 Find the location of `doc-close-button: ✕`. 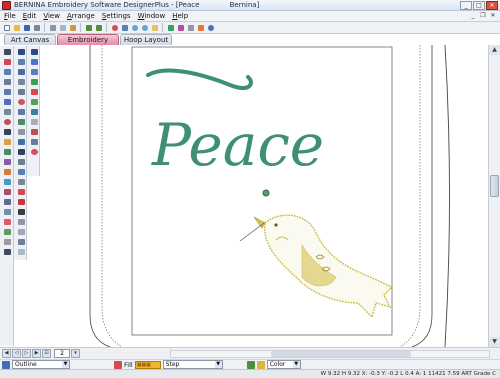

doc-close-button: ✕ is located at coordinates (493, 16).